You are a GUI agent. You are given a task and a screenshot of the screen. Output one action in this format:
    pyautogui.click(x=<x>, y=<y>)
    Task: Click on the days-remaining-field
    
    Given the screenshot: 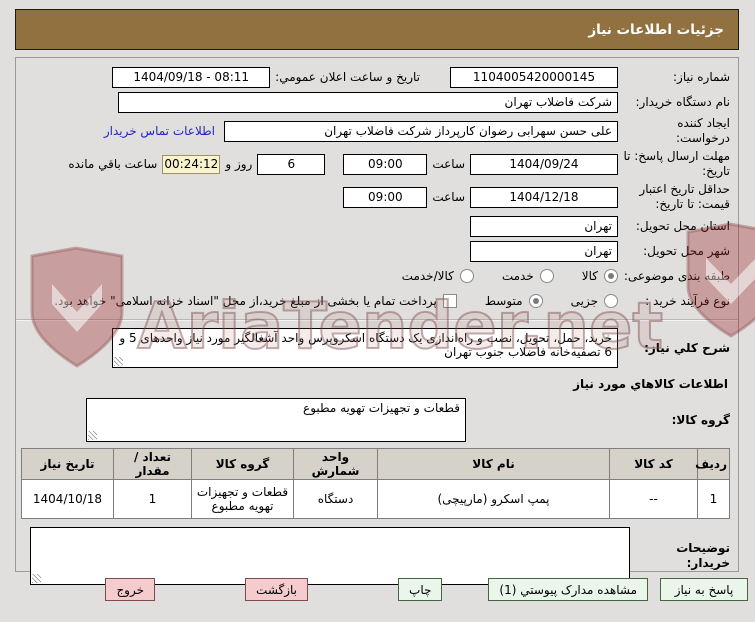 What is the action you would take?
    pyautogui.click(x=291, y=164)
    